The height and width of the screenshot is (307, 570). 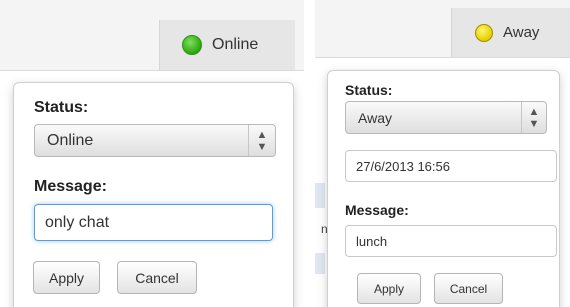 What do you see at coordinates (484, 32) in the screenshot?
I see `away-status-dot-icon` at bounding box center [484, 32].